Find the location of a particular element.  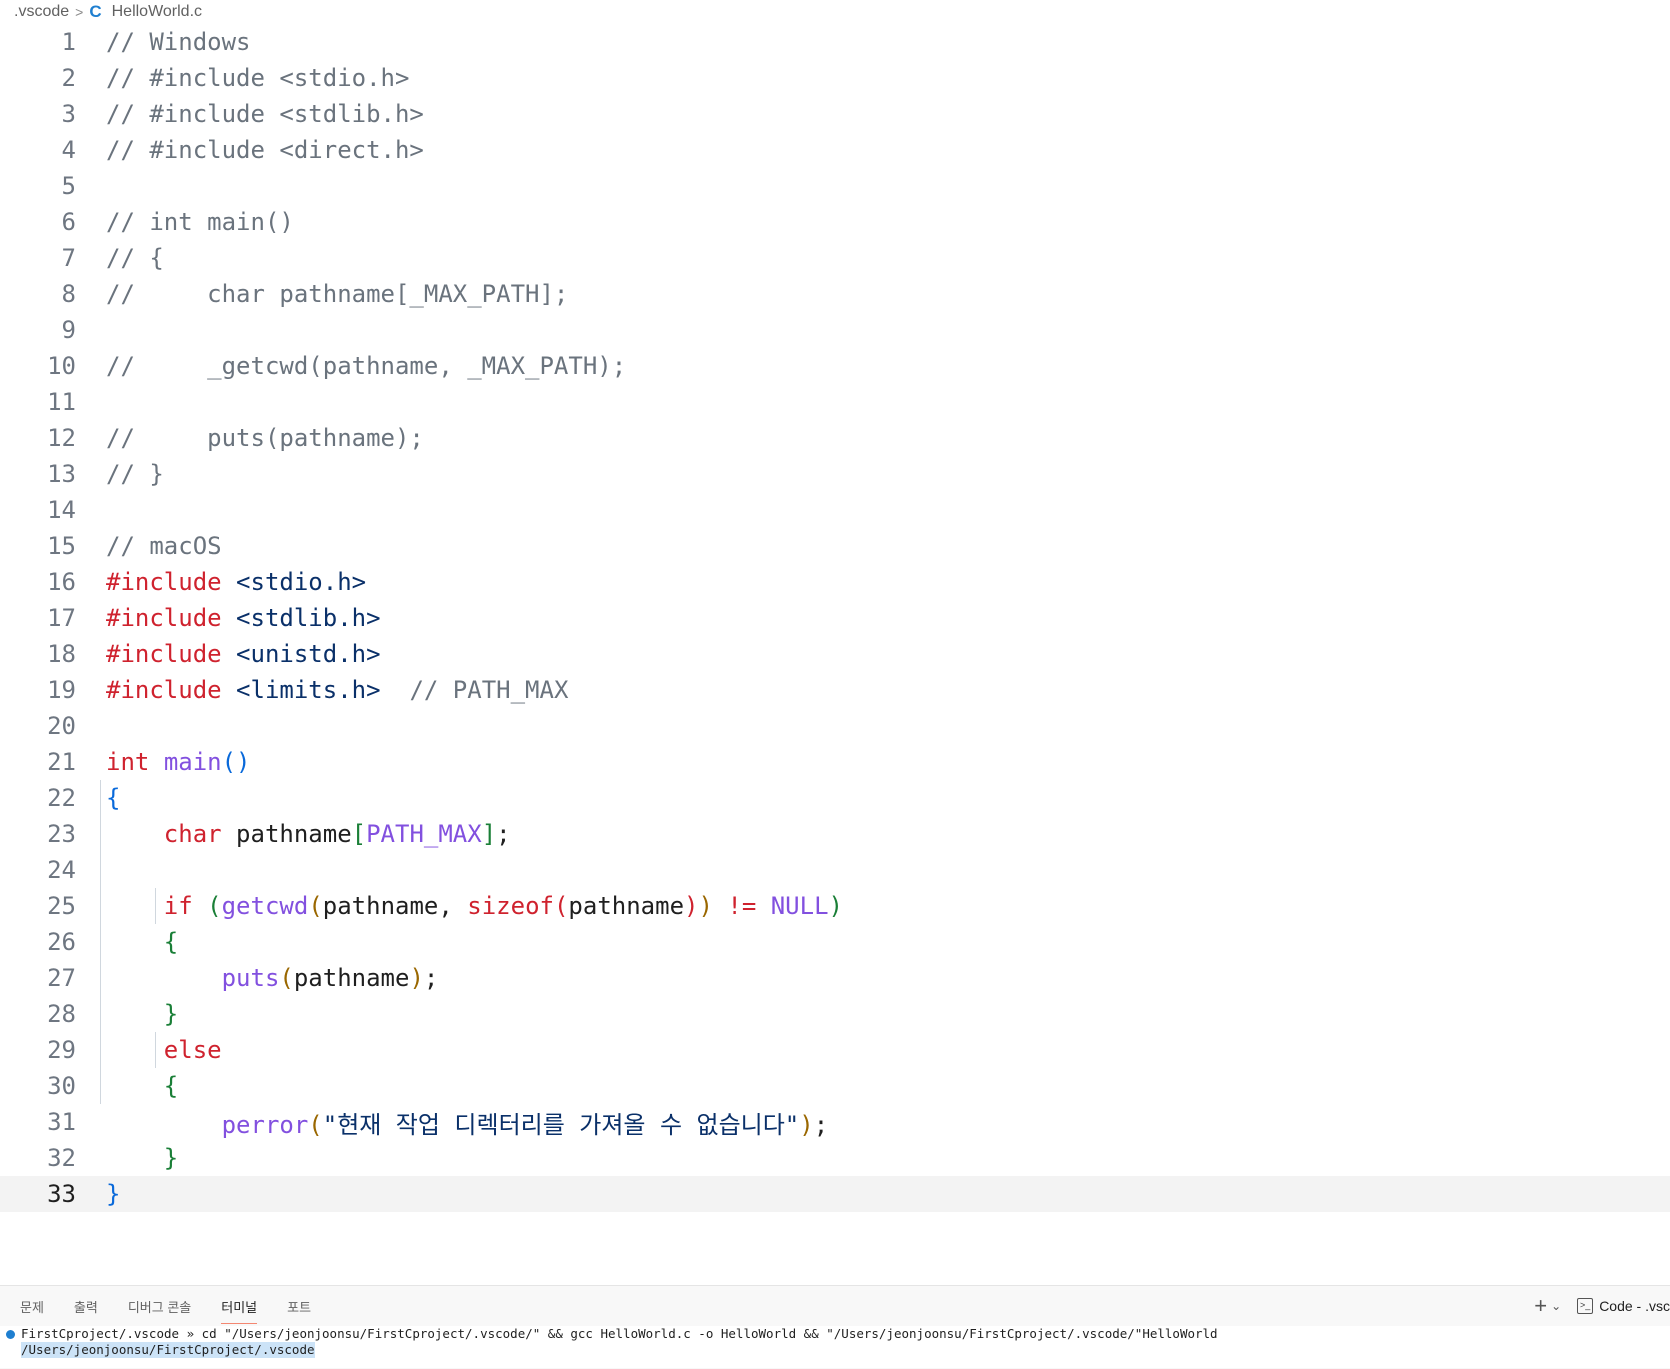

code-line: 24 is located at coordinates (835, 870).